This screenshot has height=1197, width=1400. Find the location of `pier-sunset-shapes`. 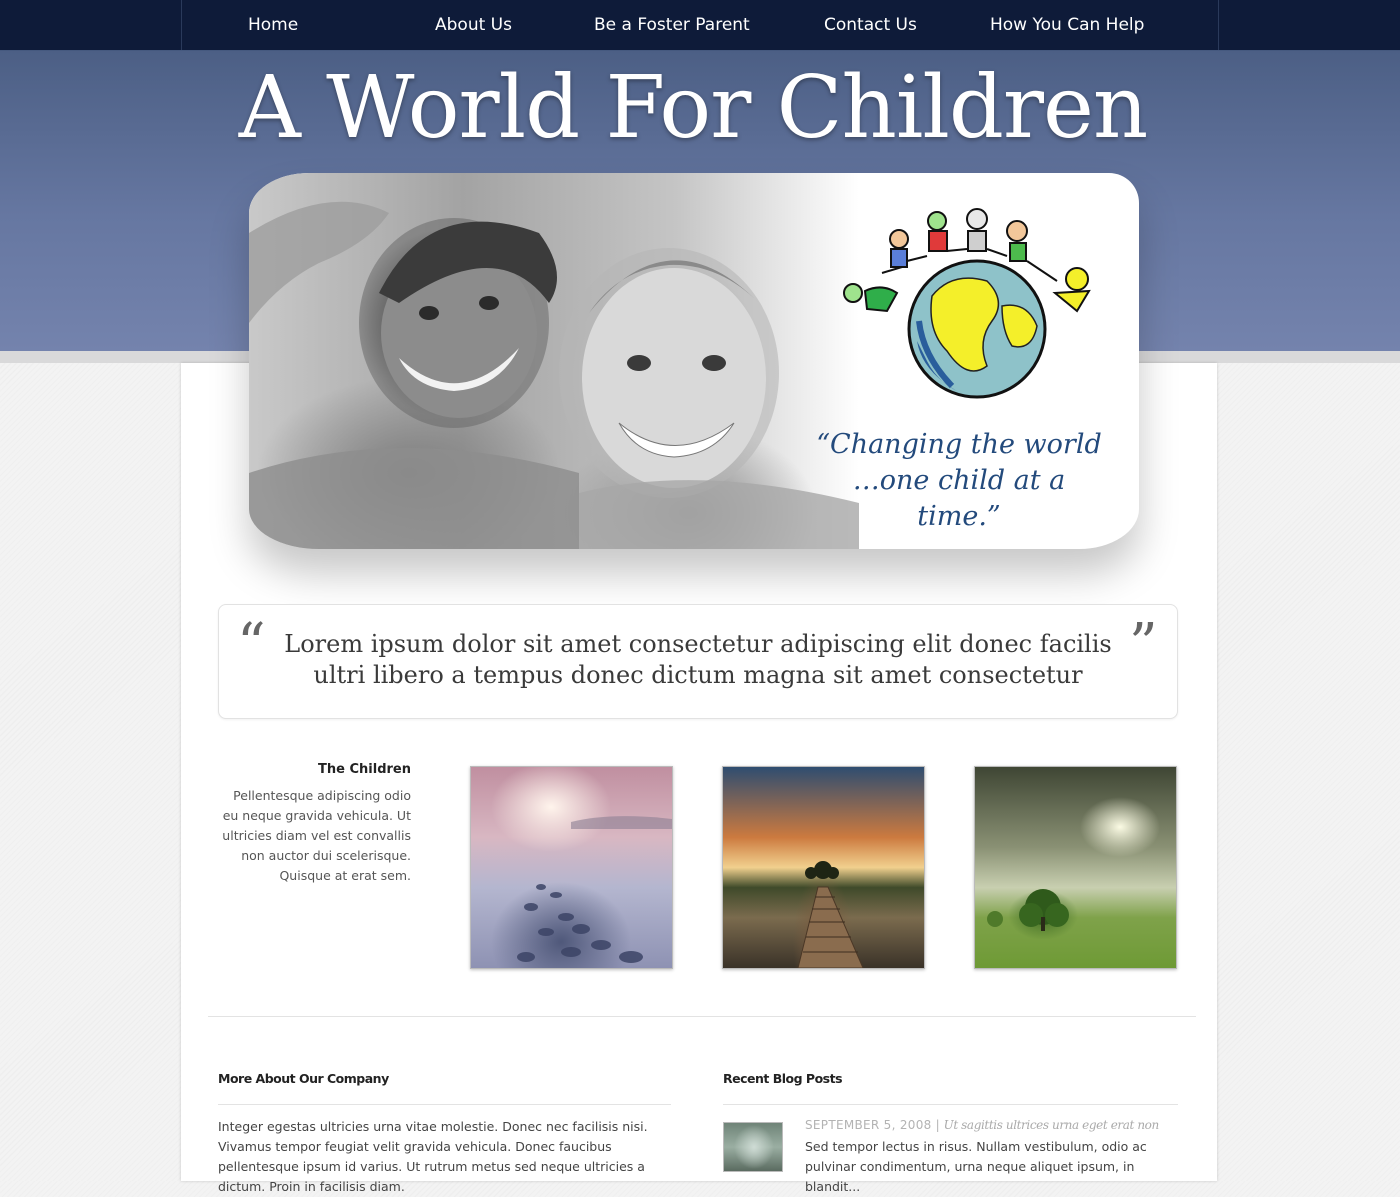

pier-sunset-shapes is located at coordinates (830, 915).